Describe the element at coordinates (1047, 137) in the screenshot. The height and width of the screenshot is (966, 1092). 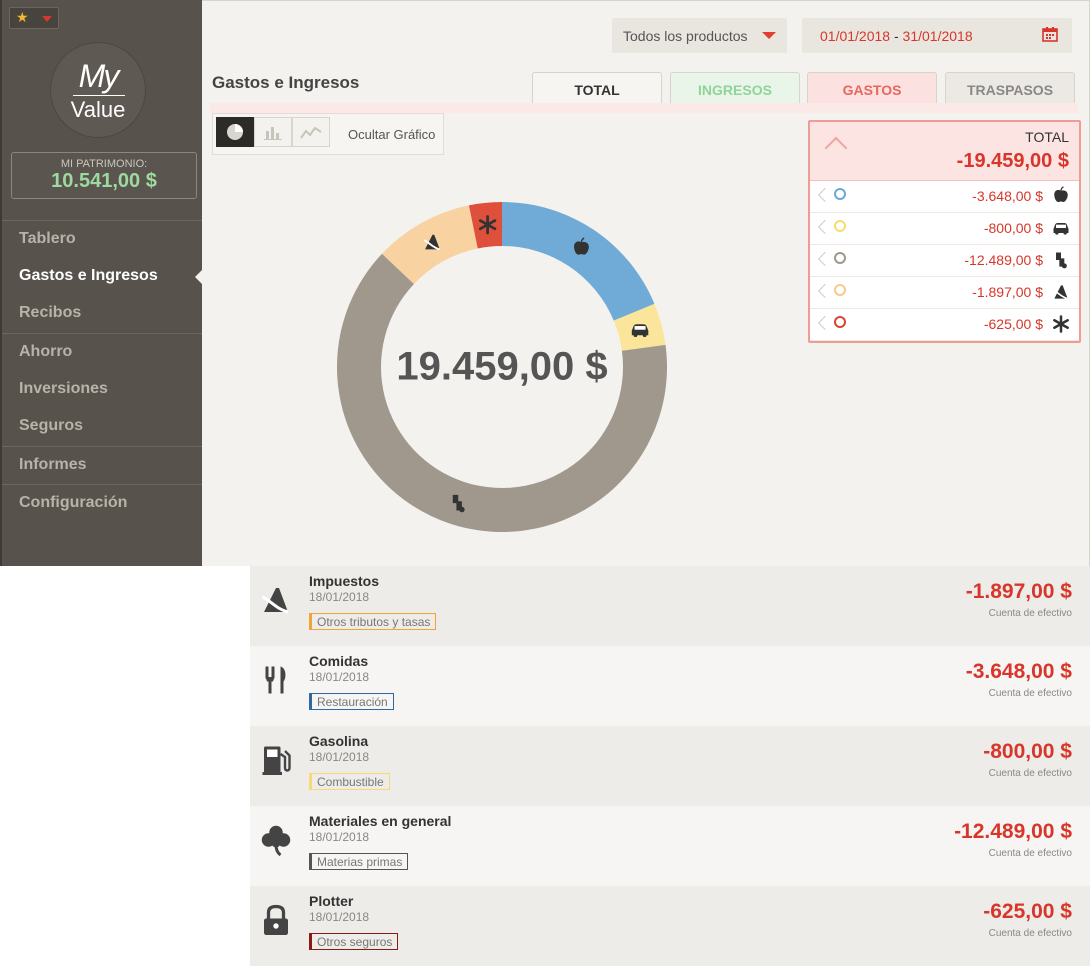
I see `summary-total-label: TOTAL` at that location.